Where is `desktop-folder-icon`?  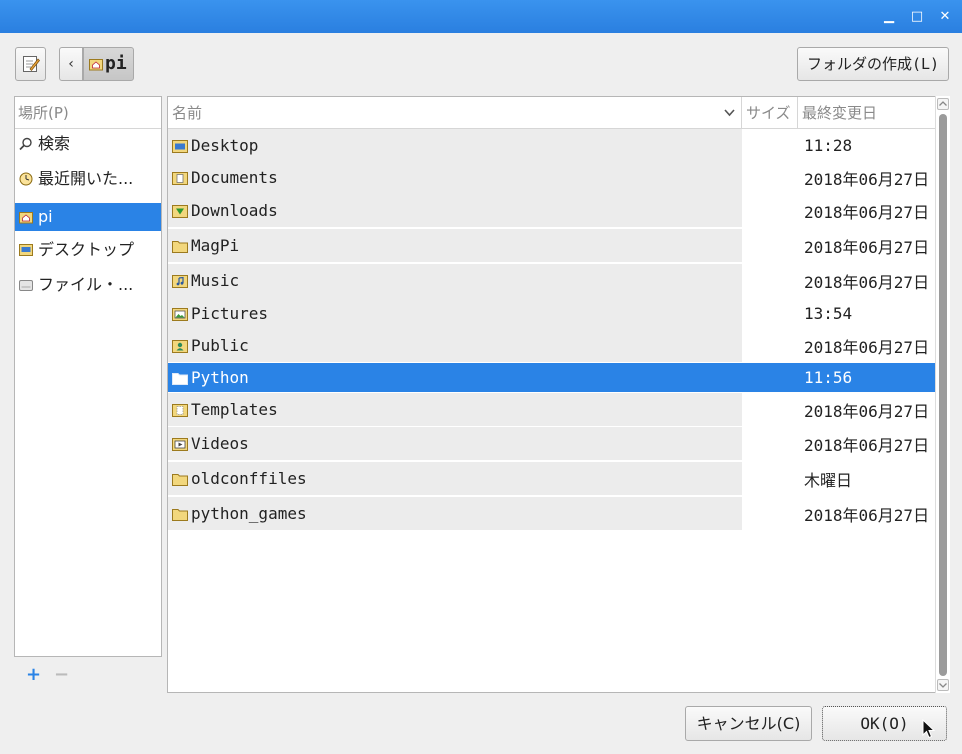
desktop-folder-icon is located at coordinates (180, 146).